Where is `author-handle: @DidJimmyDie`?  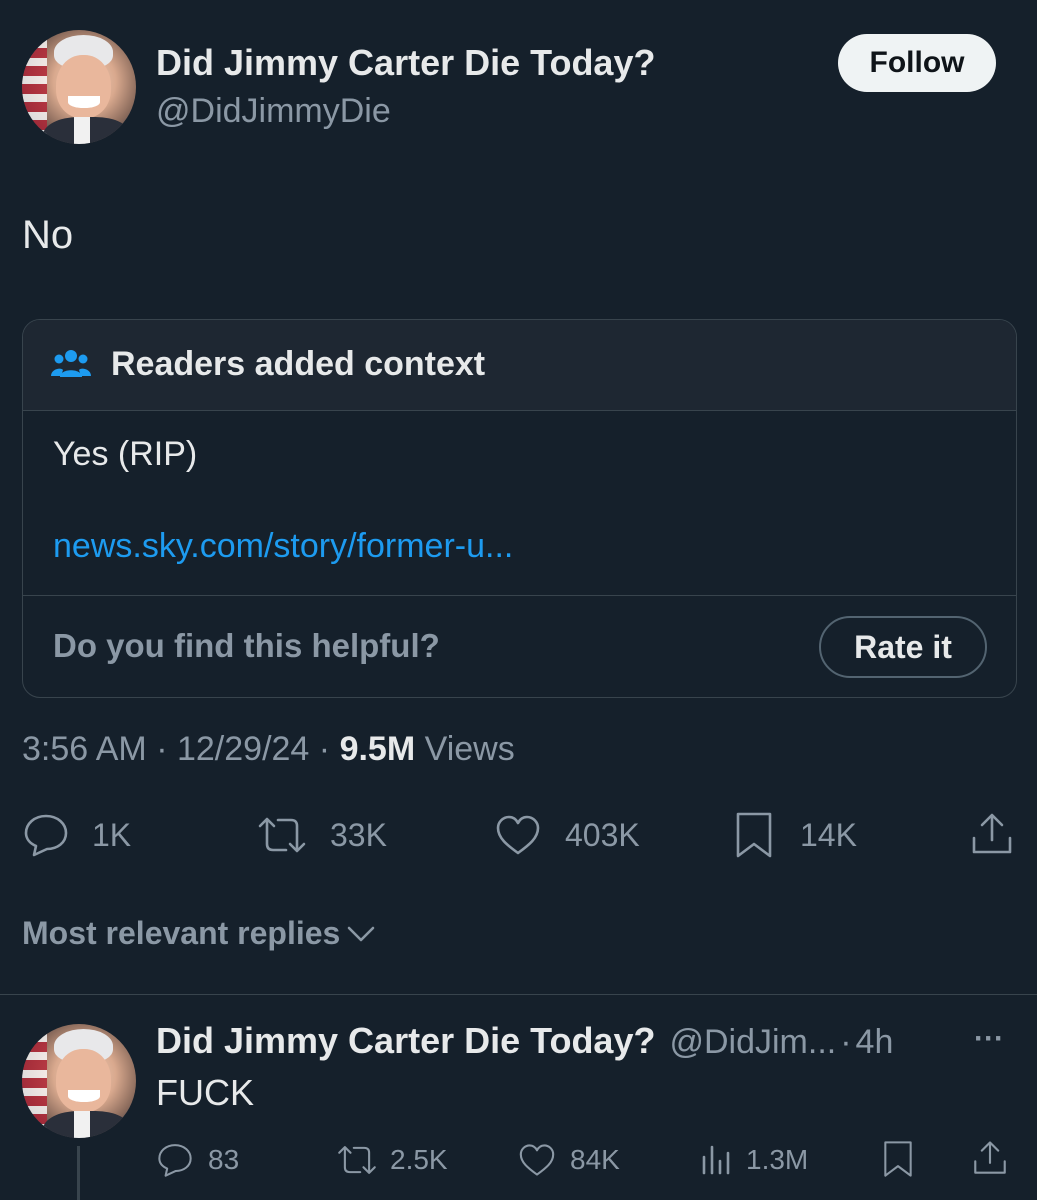 author-handle: @DidJimmyDie is located at coordinates (273, 111).